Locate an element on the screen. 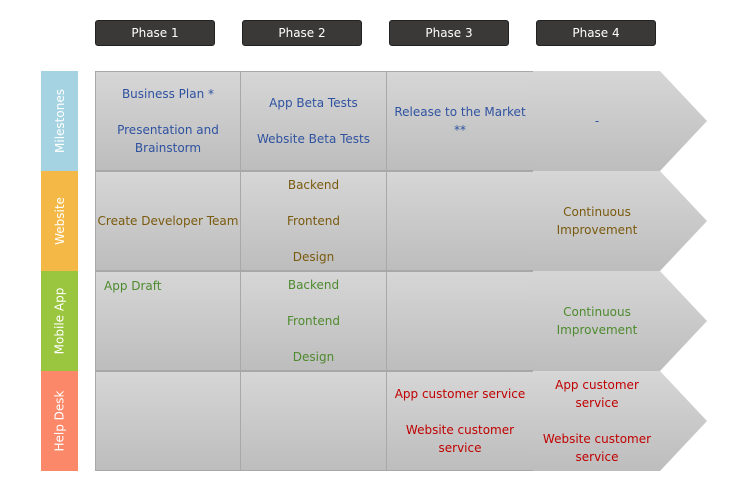 This screenshot has width=750, height=500. cell-text: App Beta Tests is located at coordinates (313, 103).